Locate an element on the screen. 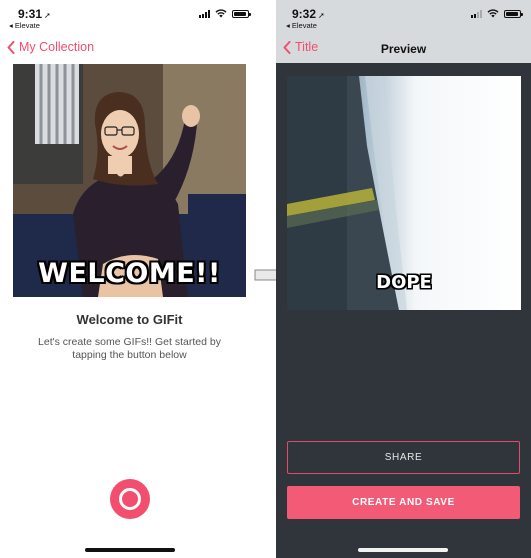 Image resolution: width=531 pixels, height=558 pixels. back-button-label: My Collection is located at coordinates (57, 47).